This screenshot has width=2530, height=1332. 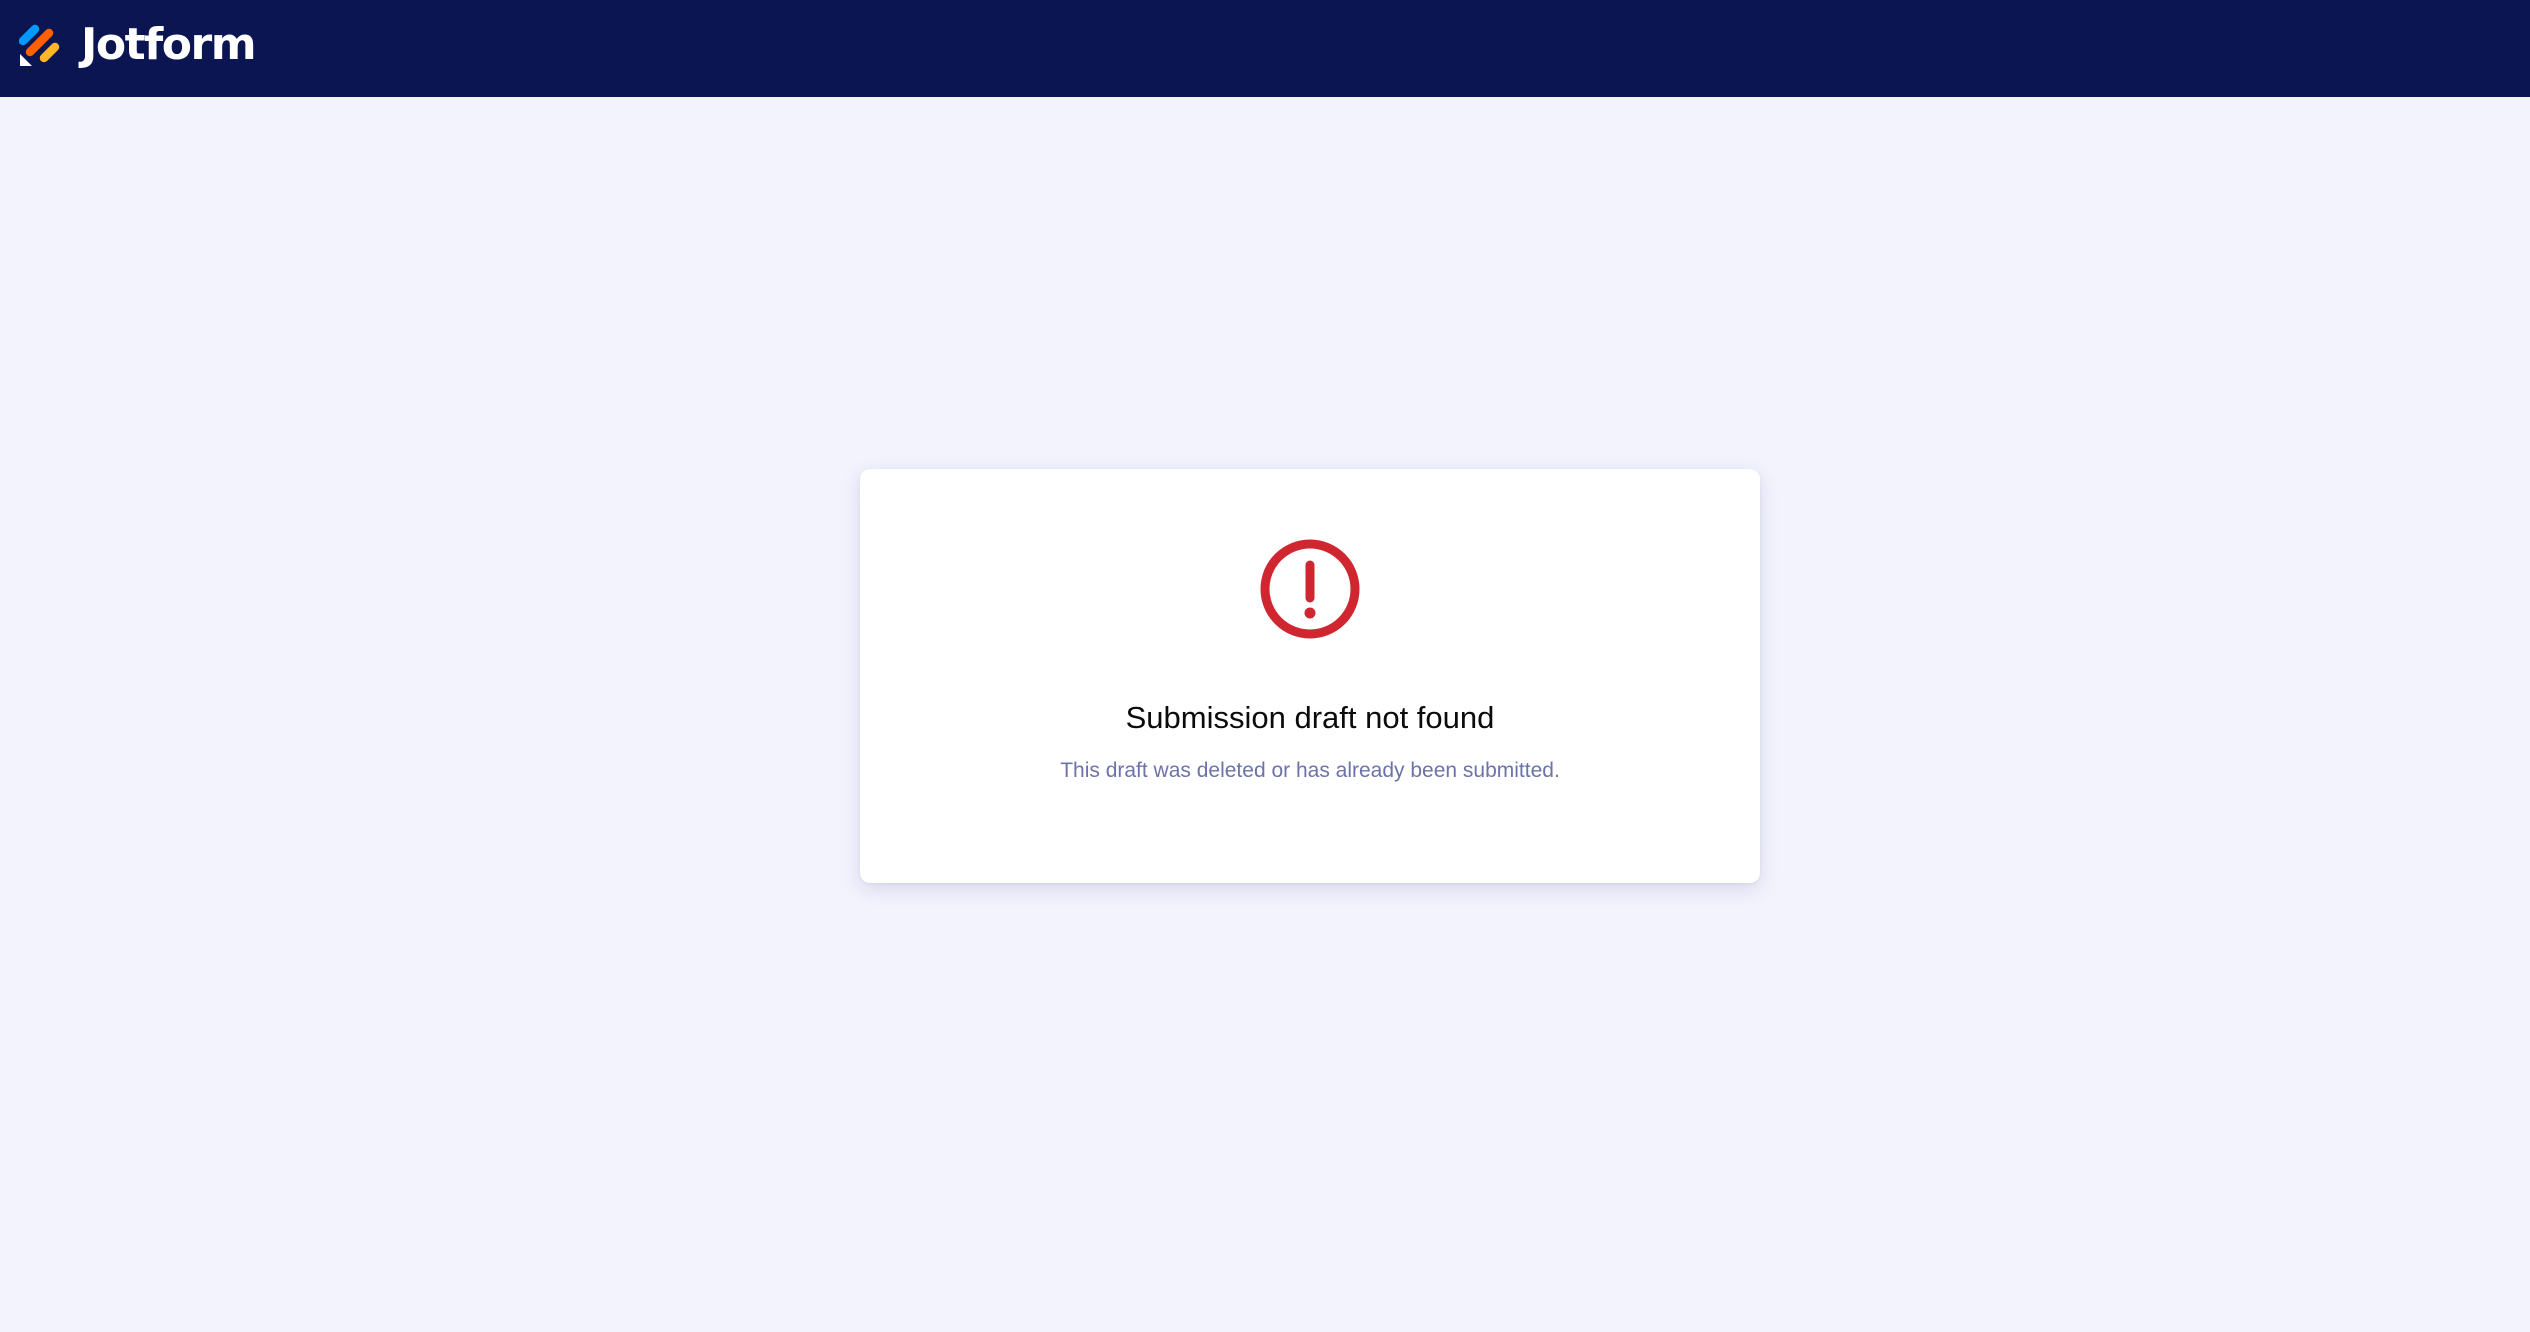 What do you see at coordinates (1265, 48) in the screenshot?
I see `top-navigation-bar: Jotform` at bounding box center [1265, 48].